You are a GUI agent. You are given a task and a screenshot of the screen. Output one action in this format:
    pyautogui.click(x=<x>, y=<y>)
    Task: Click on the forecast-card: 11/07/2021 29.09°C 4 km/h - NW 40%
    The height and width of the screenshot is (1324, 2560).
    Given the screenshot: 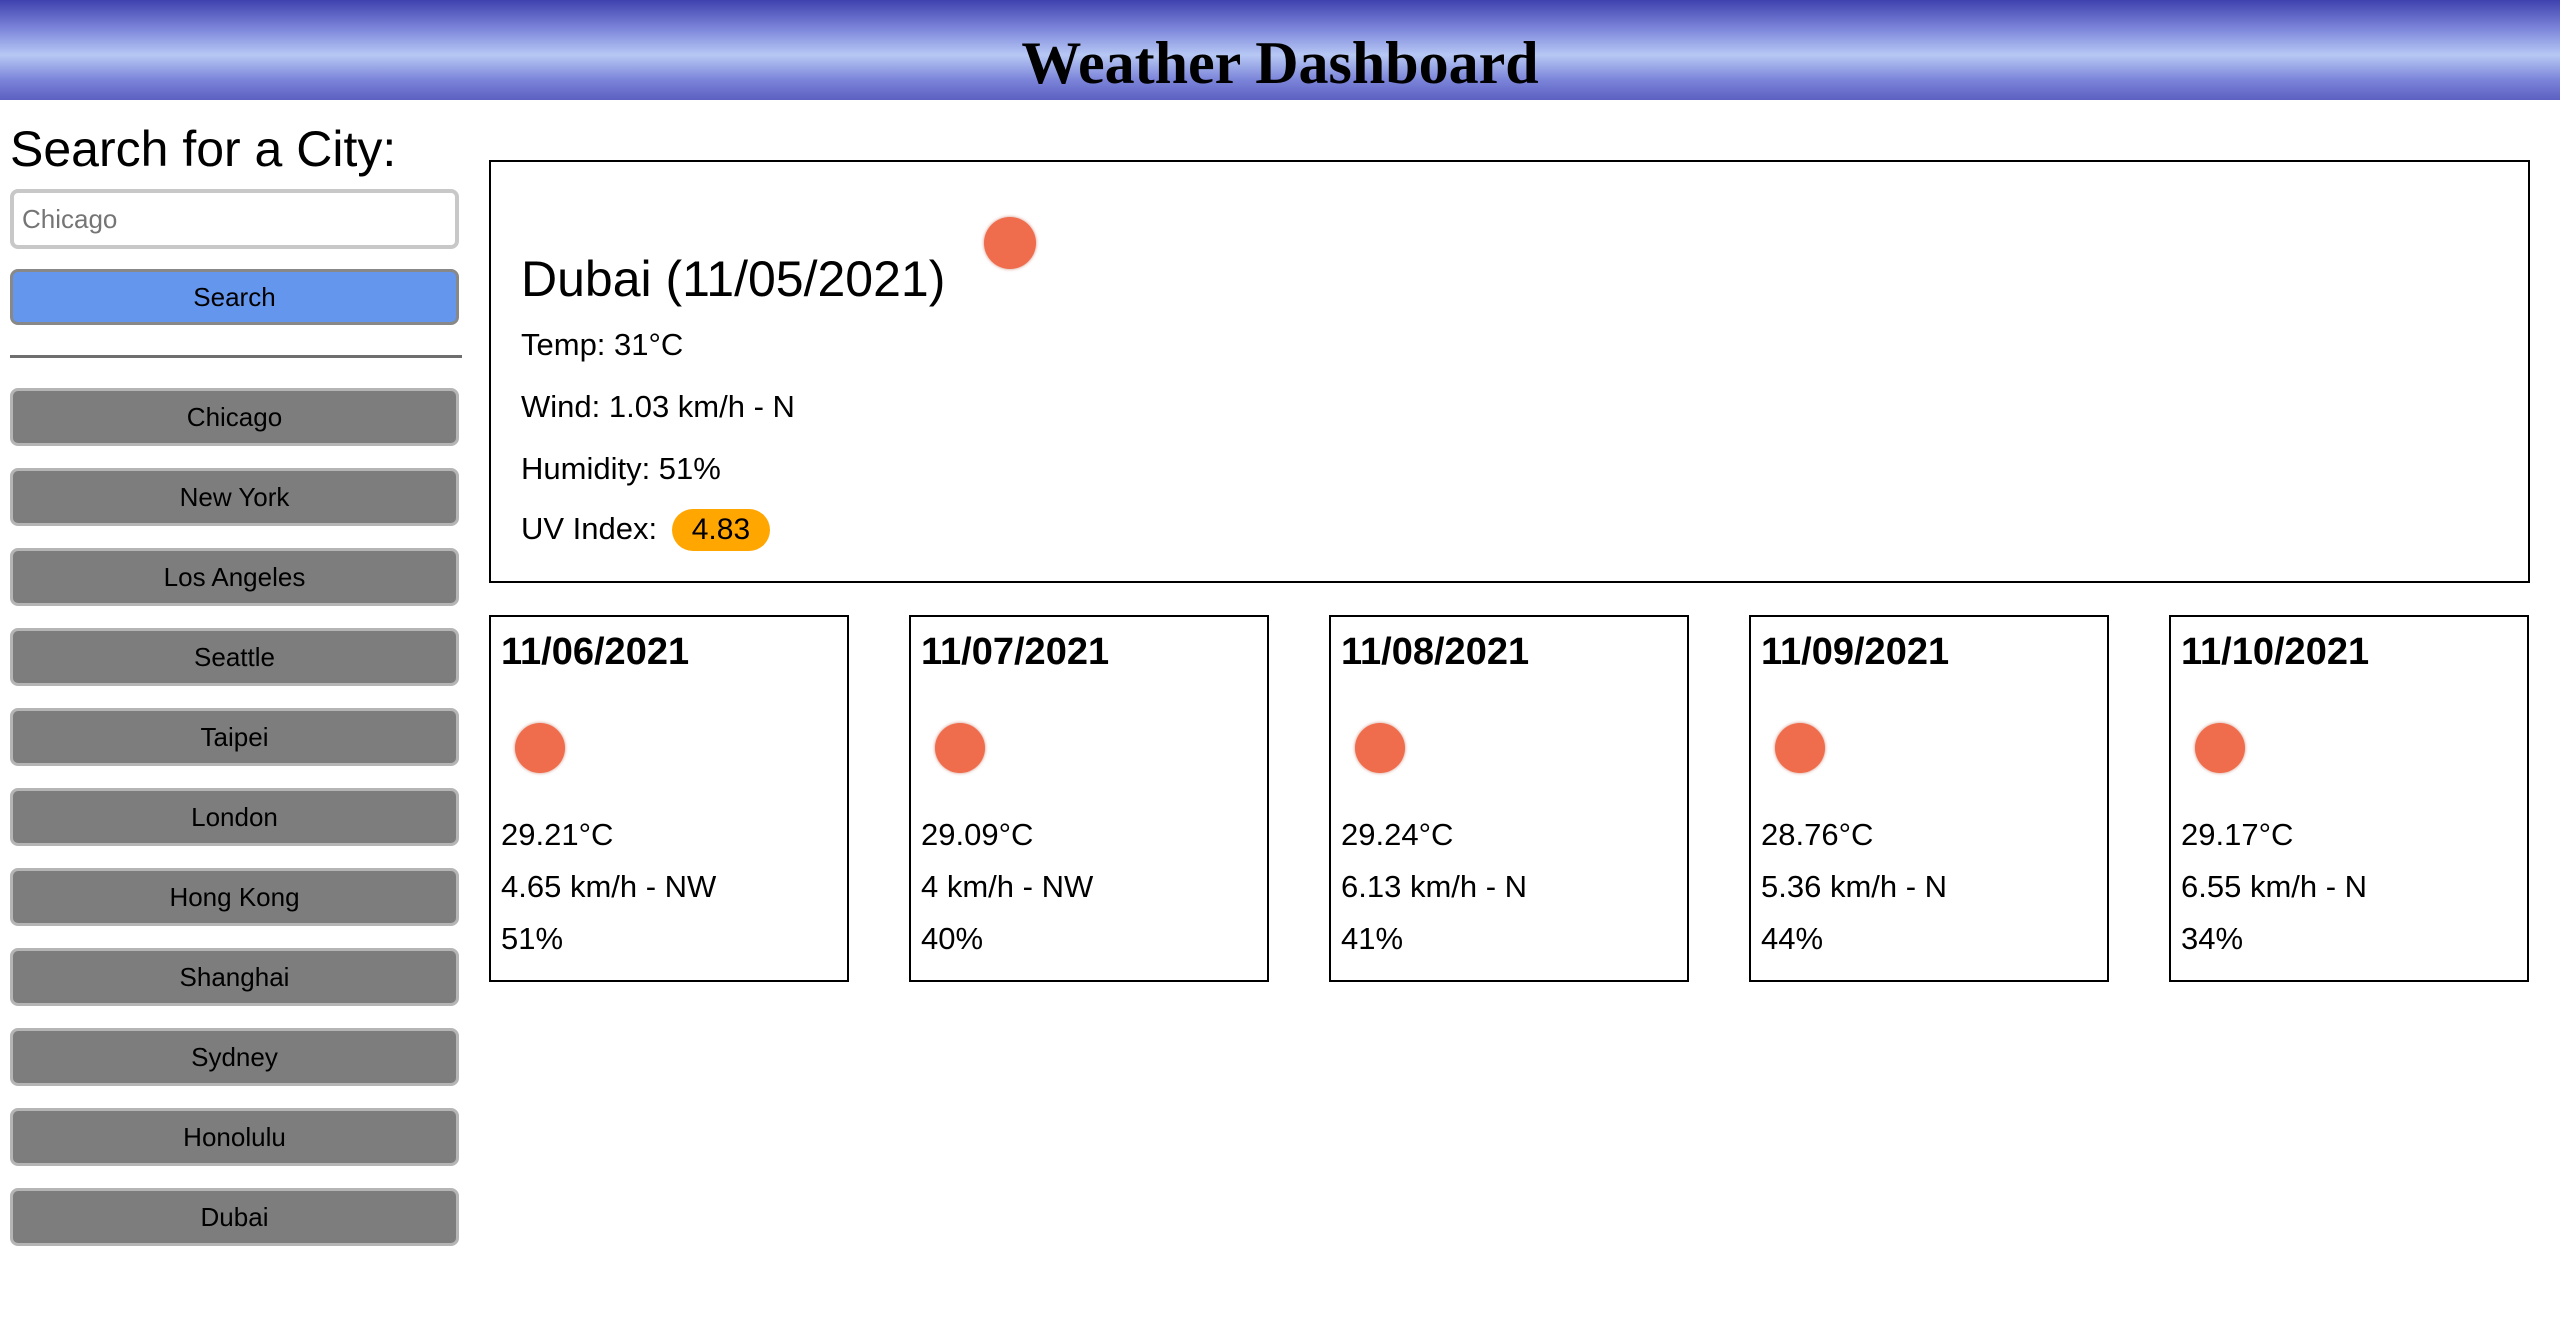 What is the action you would take?
    pyautogui.click(x=1089, y=798)
    